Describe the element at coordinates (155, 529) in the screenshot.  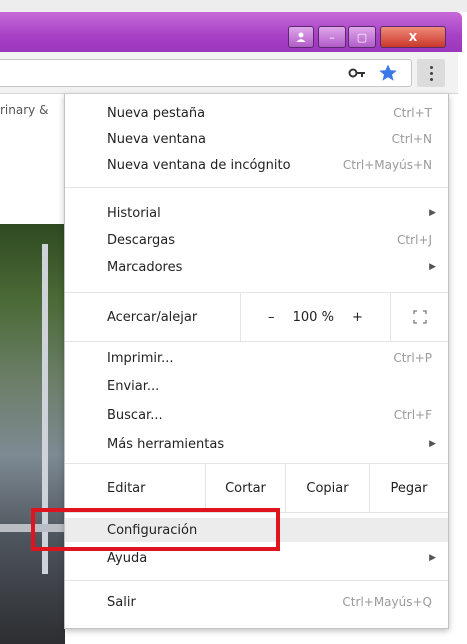
I see `highlight-box` at that location.